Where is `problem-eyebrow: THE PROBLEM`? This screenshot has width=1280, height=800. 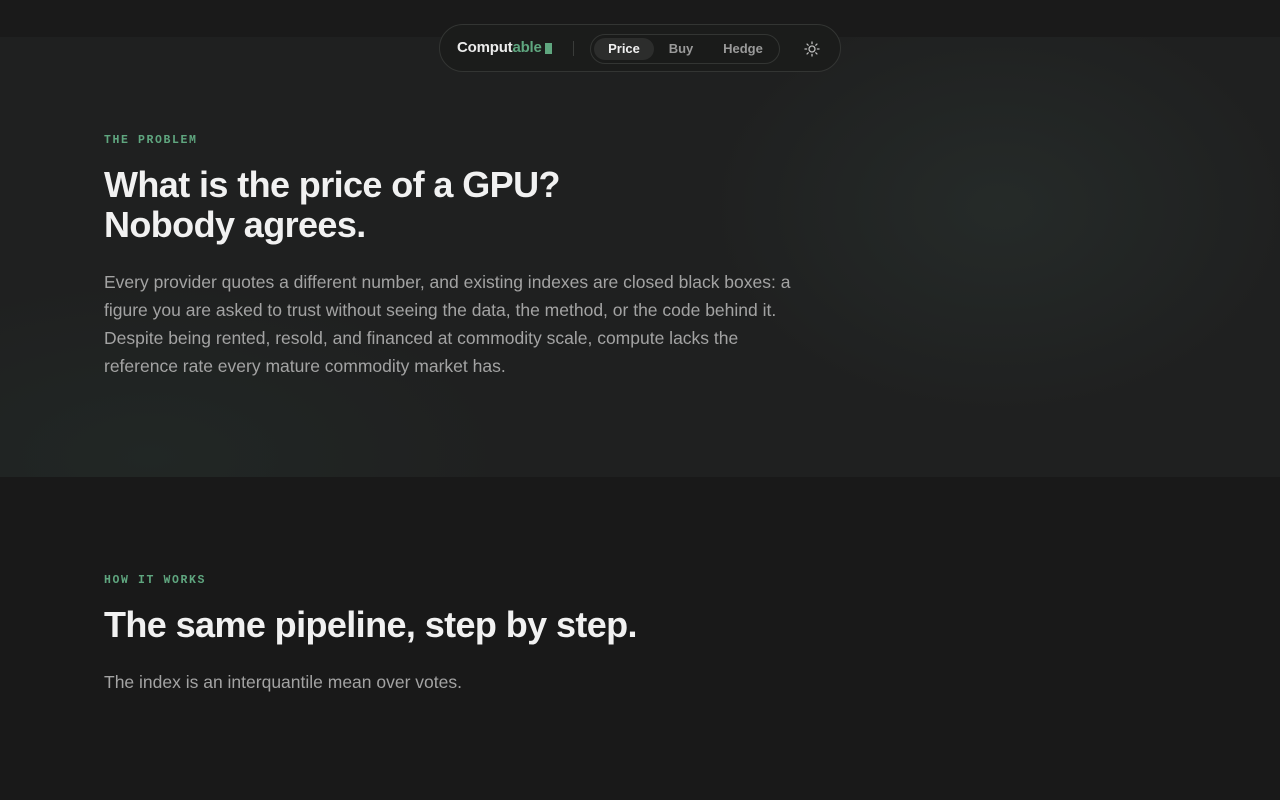
problem-eyebrow: THE PROBLEM is located at coordinates (151, 140).